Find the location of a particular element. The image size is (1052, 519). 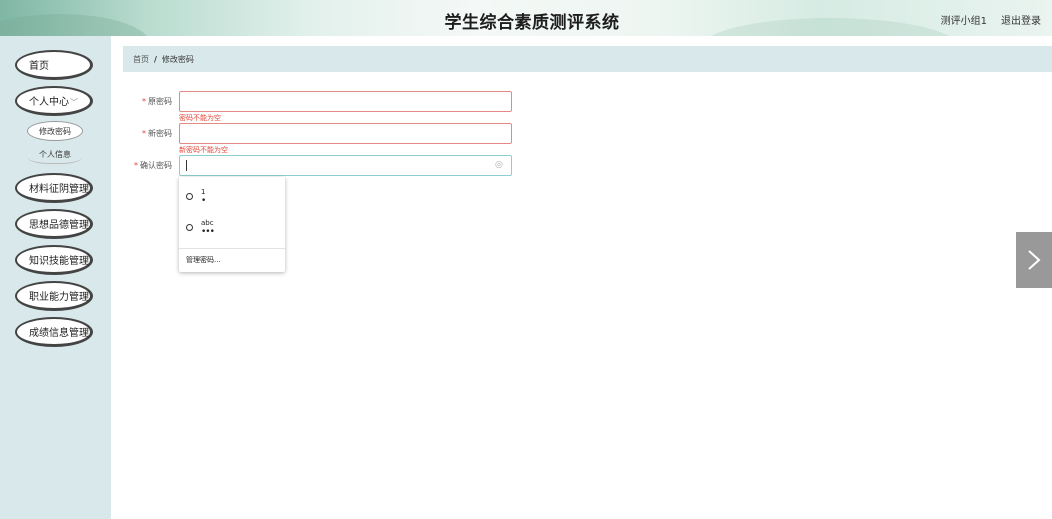

logout-button: 退出登录 is located at coordinates (1021, 19).